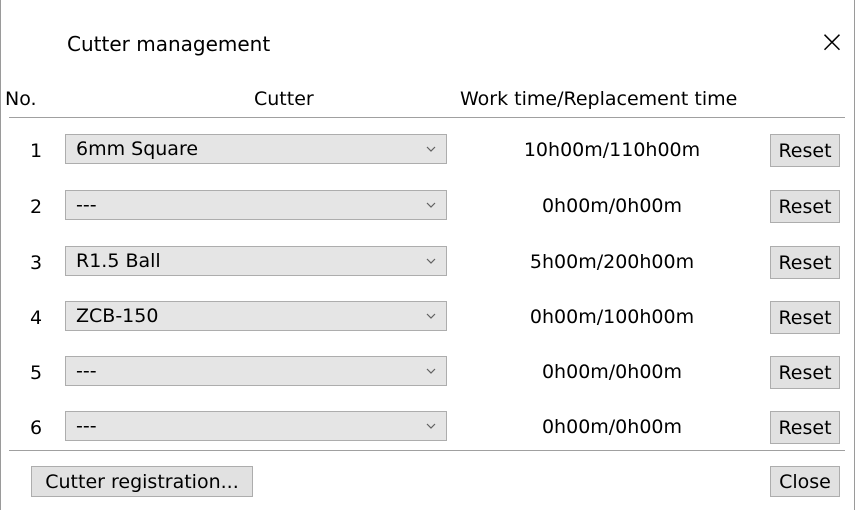  I want to click on dialog-title: Cutter management, so click(169, 44).